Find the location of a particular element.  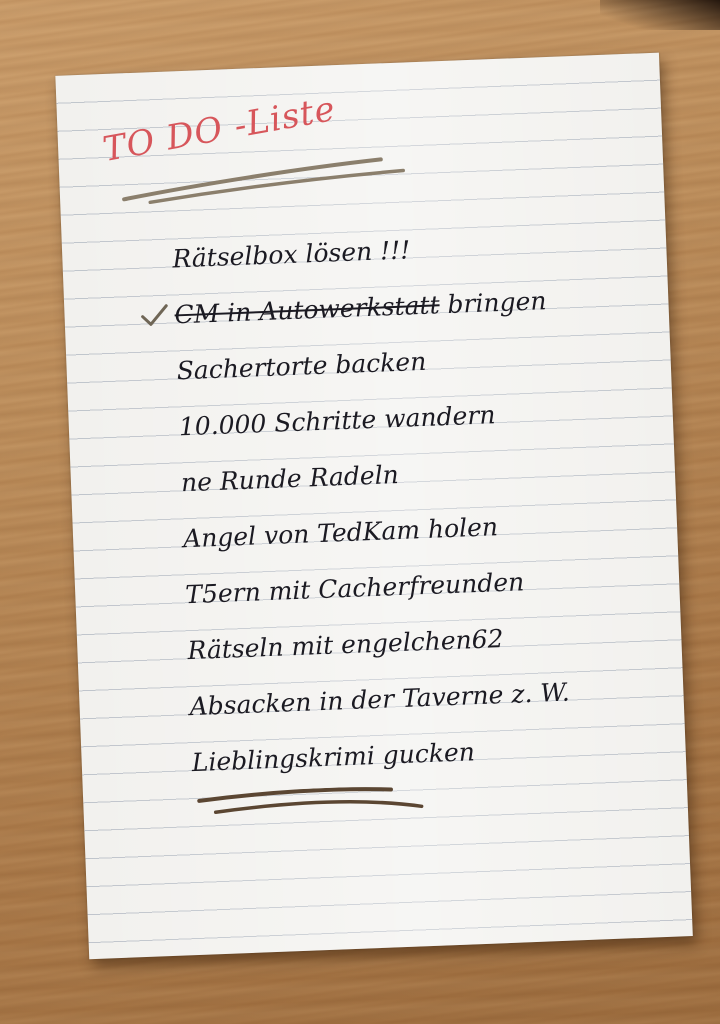

remaining-text: bringen is located at coordinates (492, 303).